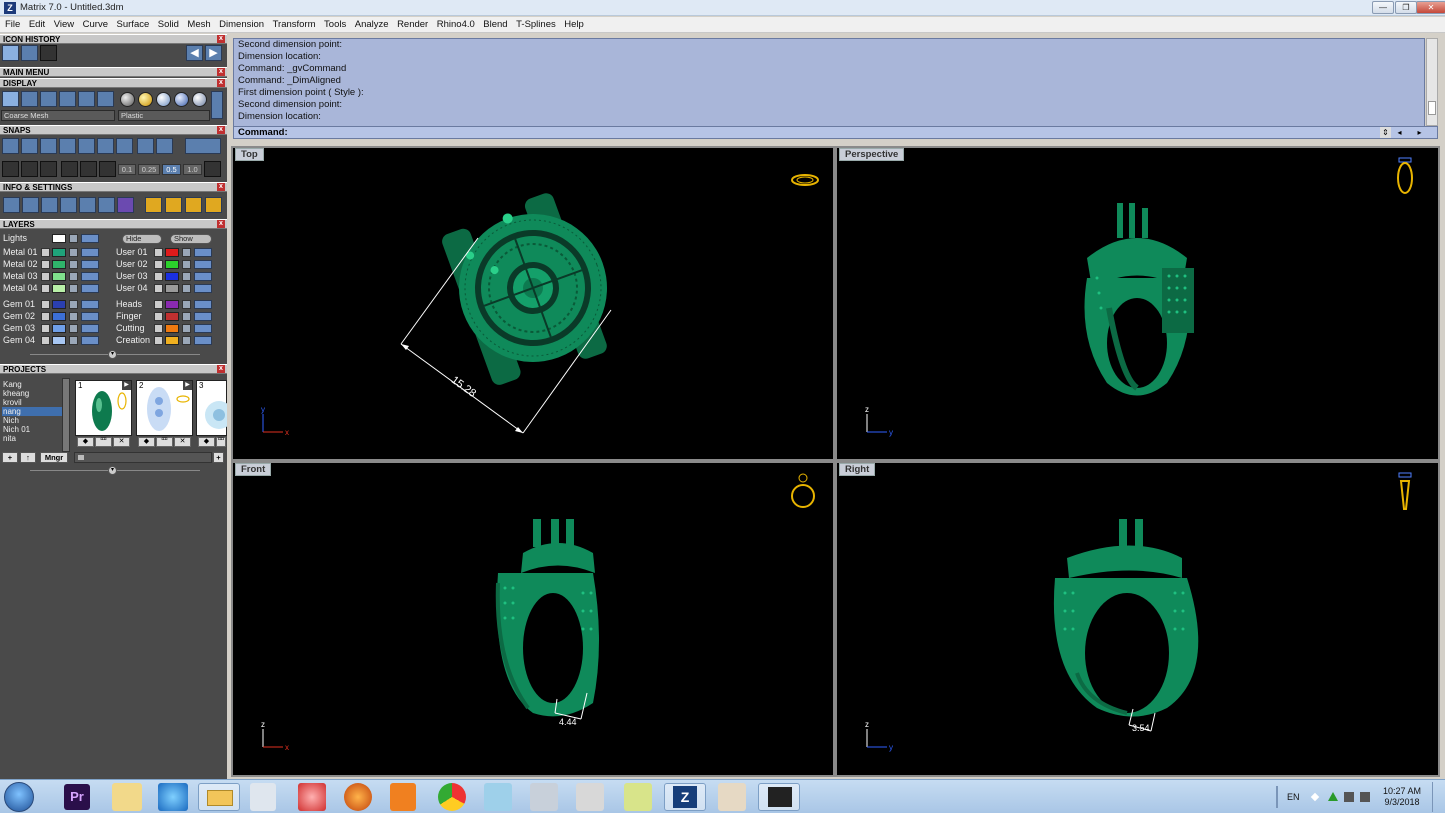 The width and height of the screenshot is (1445, 813). What do you see at coordinates (857, 469) in the screenshot?
I see `viewport-label: Right` at bounding box center [857, 469].